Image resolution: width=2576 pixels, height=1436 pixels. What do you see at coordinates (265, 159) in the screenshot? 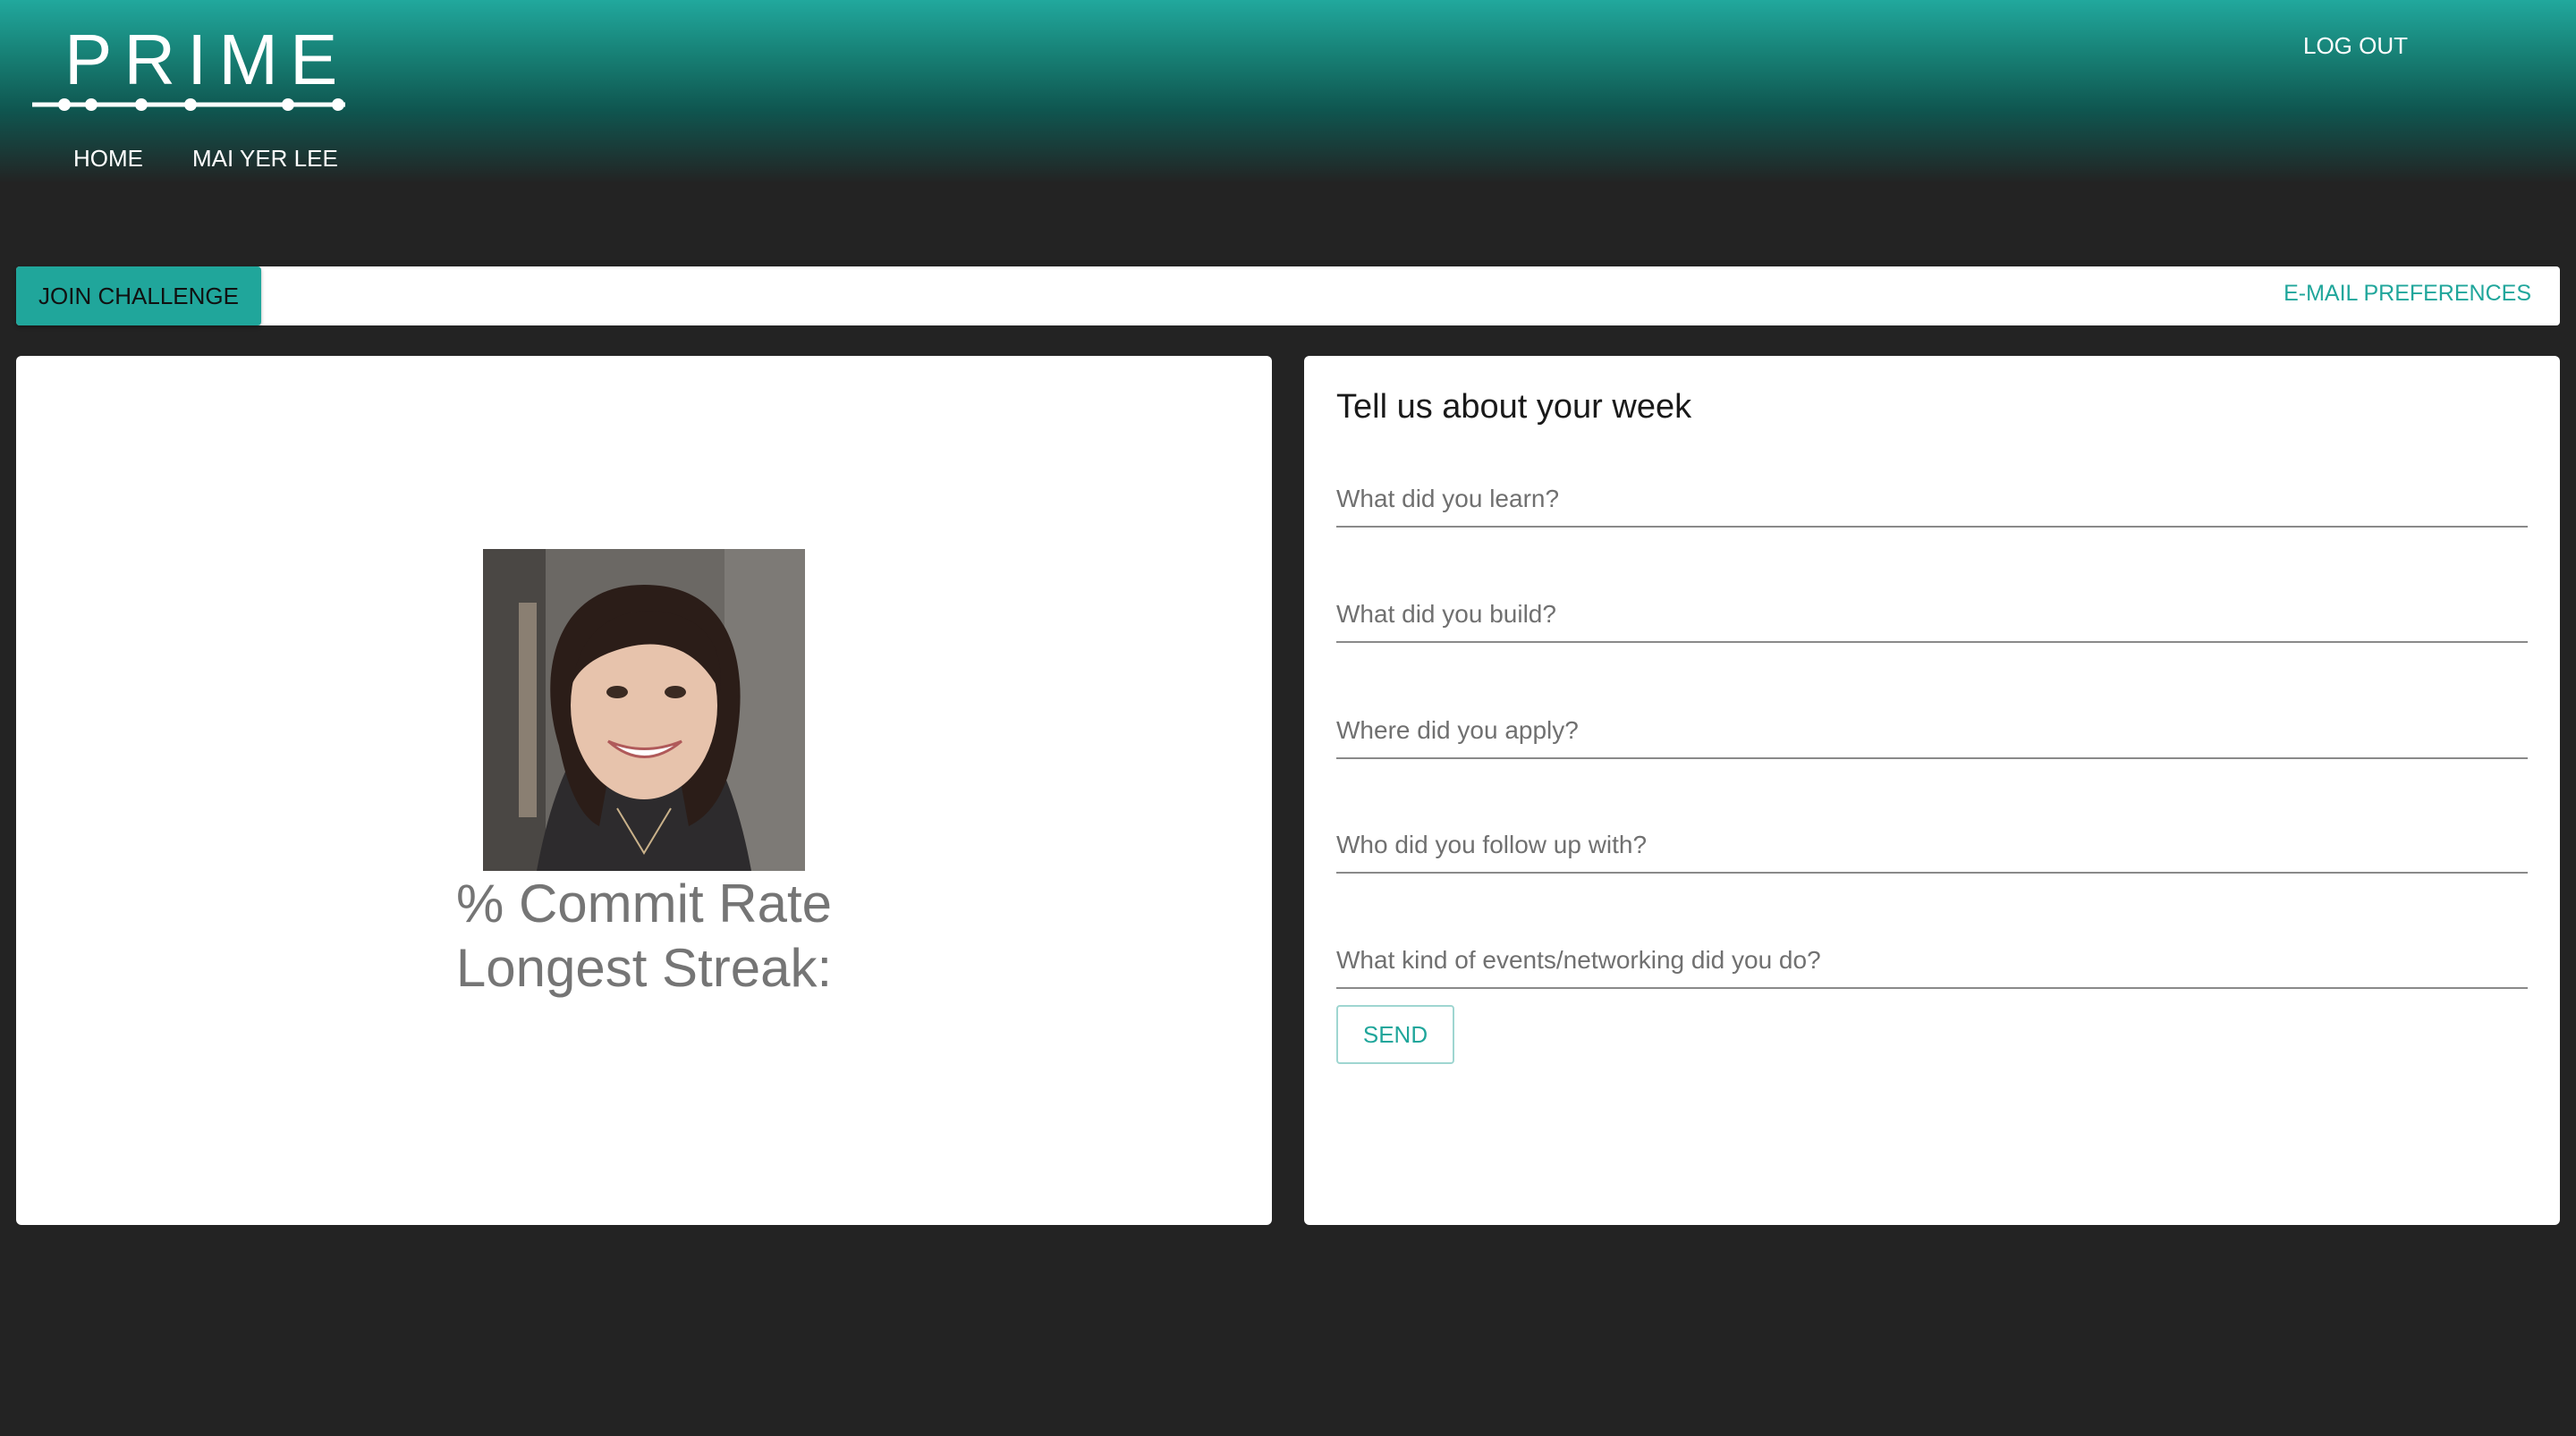
I see `nav-user-link: MAI YER LEE` at bounding box center [265, 159].